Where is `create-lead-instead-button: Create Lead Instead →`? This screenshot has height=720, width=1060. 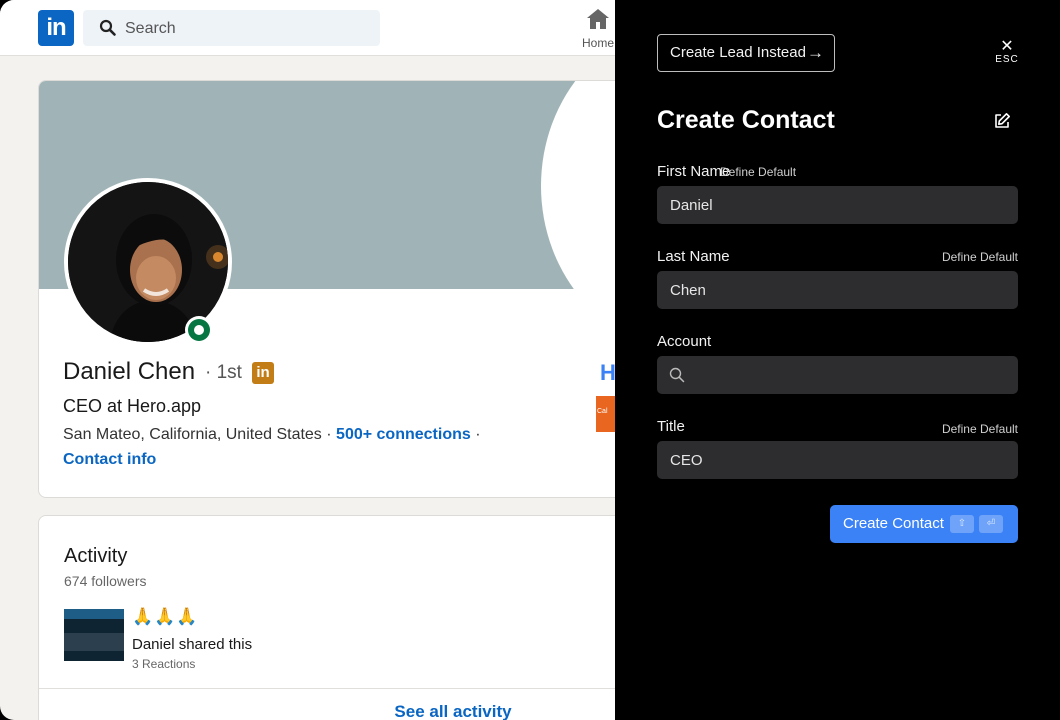
create-lead-instead-button: Create Lead Instead → is located at coordinates (746, 53).